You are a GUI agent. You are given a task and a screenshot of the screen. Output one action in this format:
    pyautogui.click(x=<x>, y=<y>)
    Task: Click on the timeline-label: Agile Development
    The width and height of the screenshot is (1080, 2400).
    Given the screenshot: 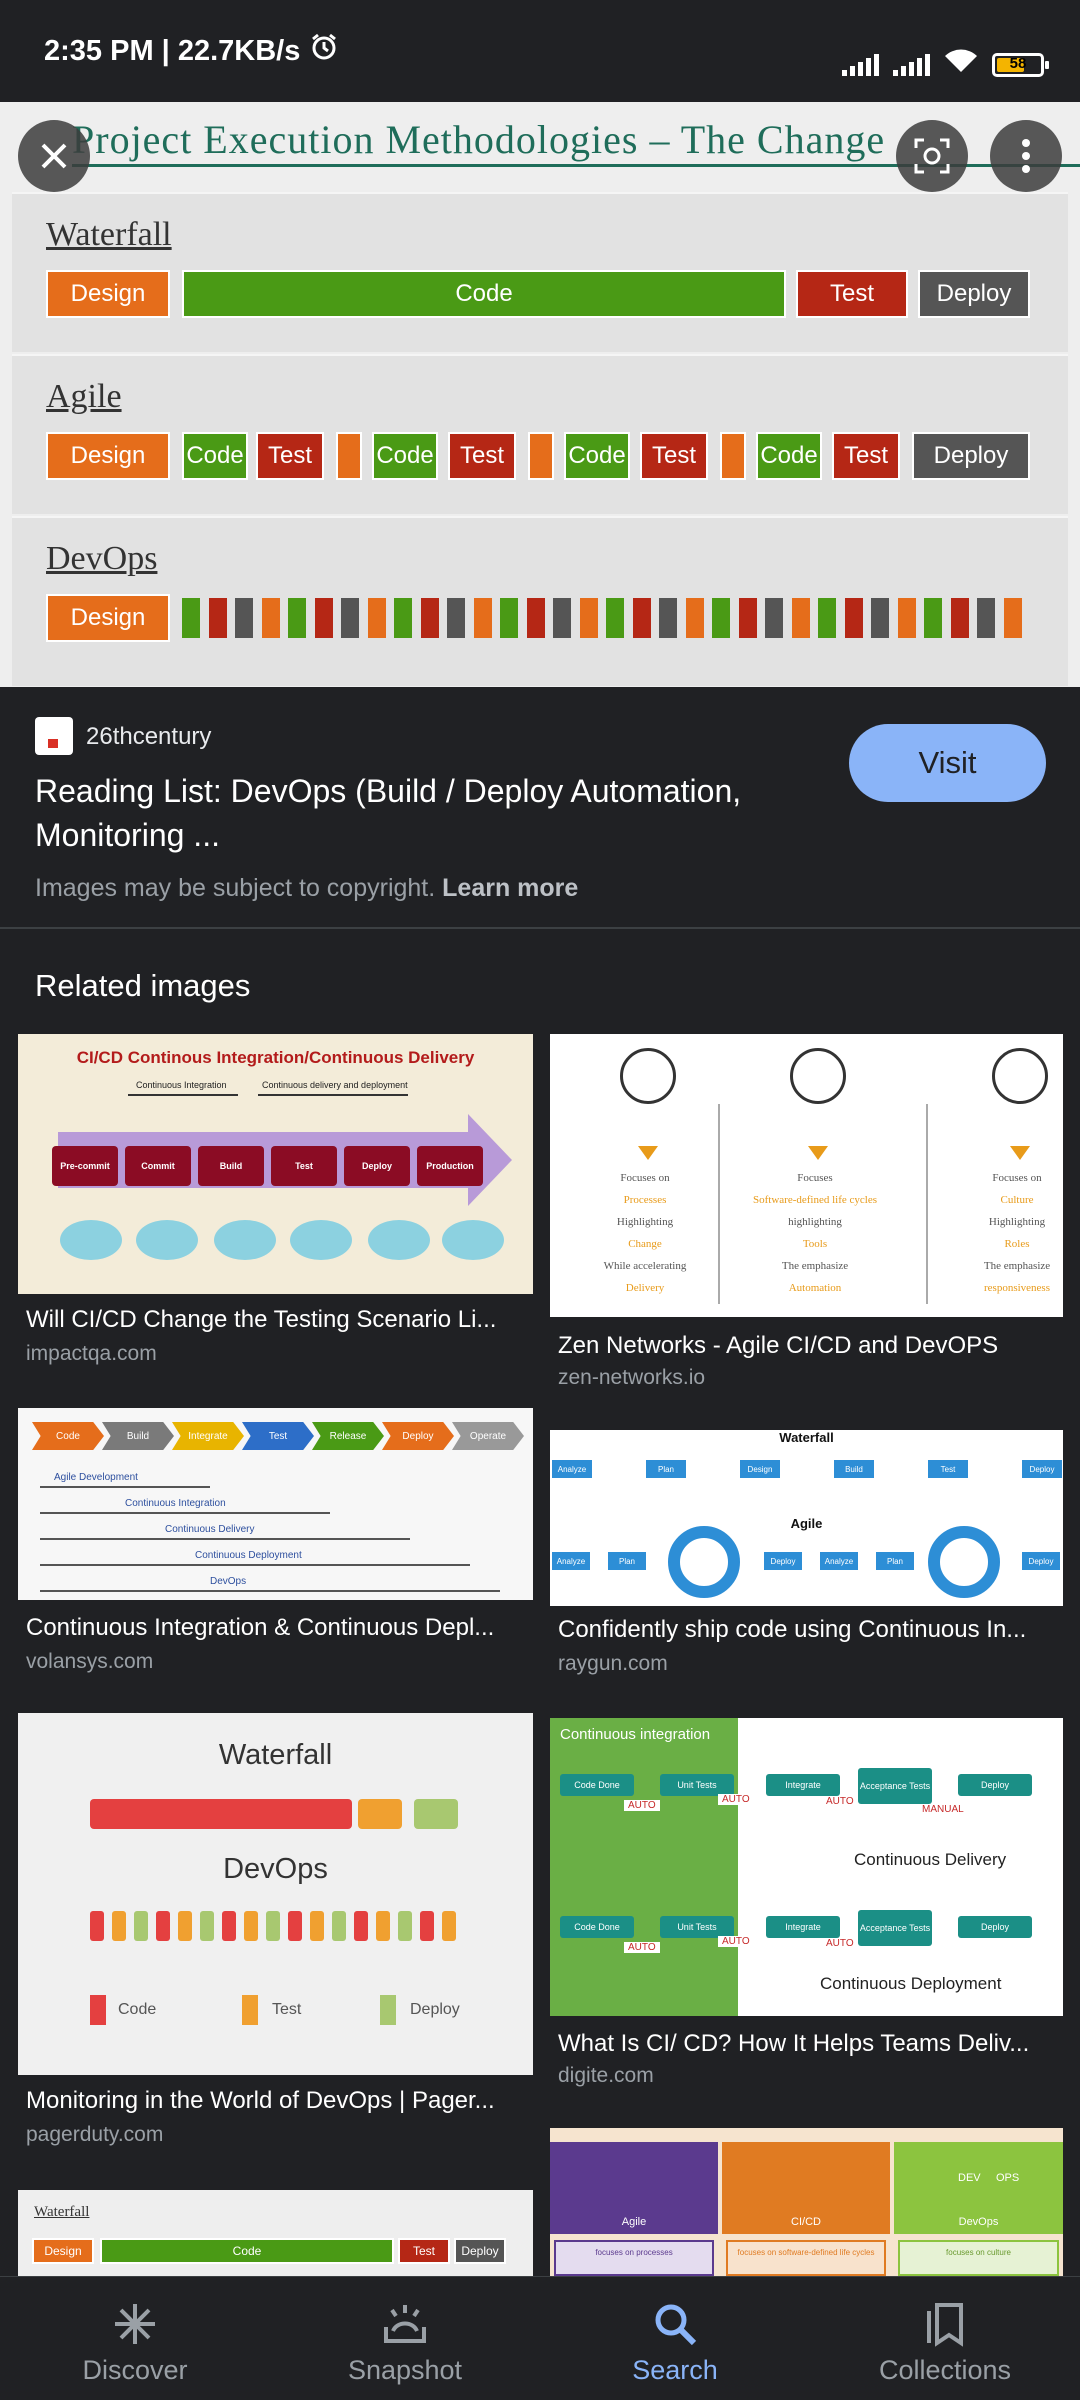 What is the action you would take?
    pyautogui.click(x=96, y=1477)
    